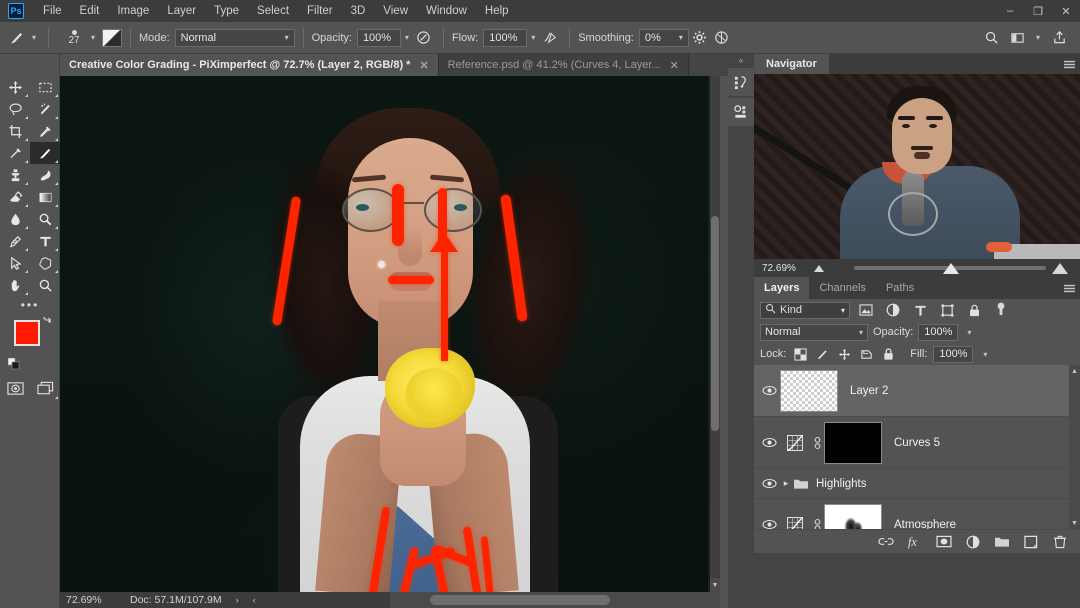 Image resolution: width=1080 pixels, height=608 pixels. Describe the element at coordinates (888, 354) in the screenshot. I see `lock-all-icon` at that location.